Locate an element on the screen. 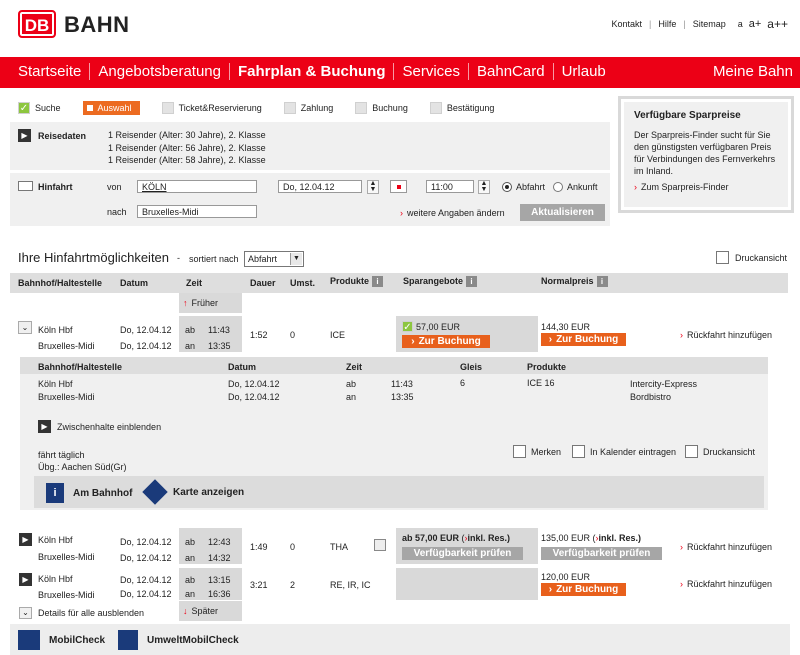  nav-startseite: Startseite is located at coordinates (53, 71).